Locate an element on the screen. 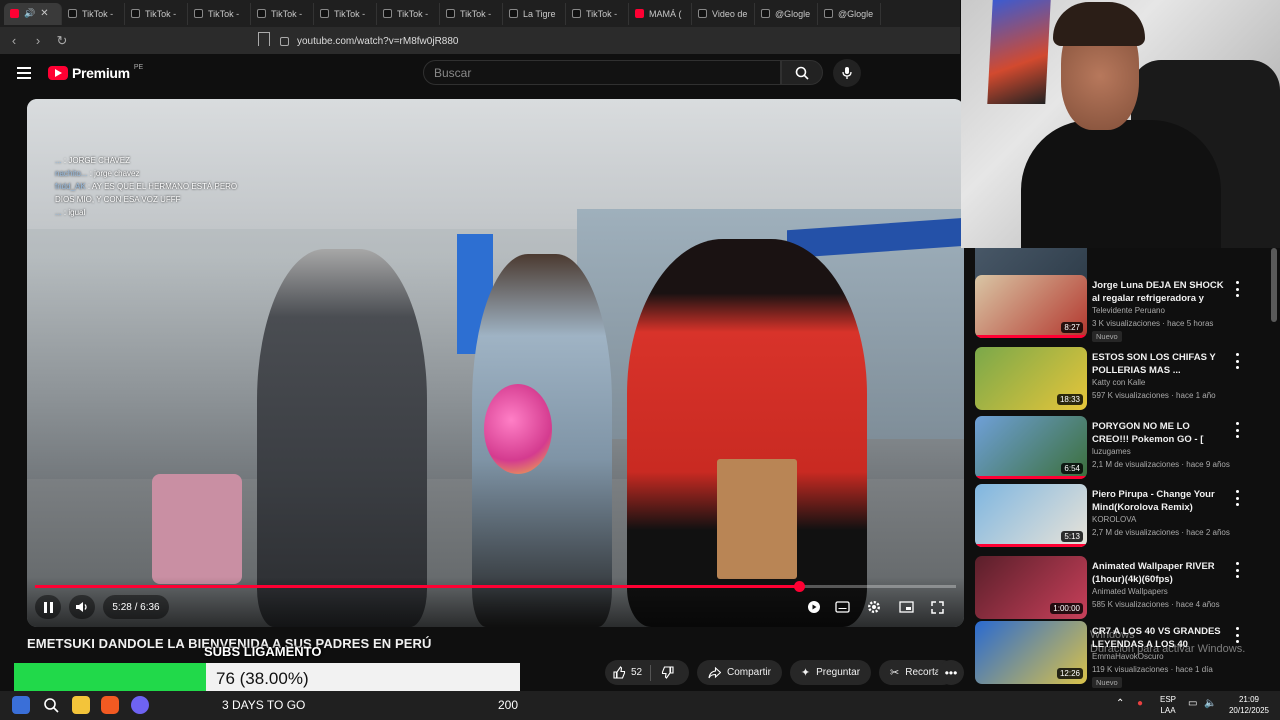 This screenshot has width=1280, height=720. progress-scrubber is located at coordinates (799, 586).